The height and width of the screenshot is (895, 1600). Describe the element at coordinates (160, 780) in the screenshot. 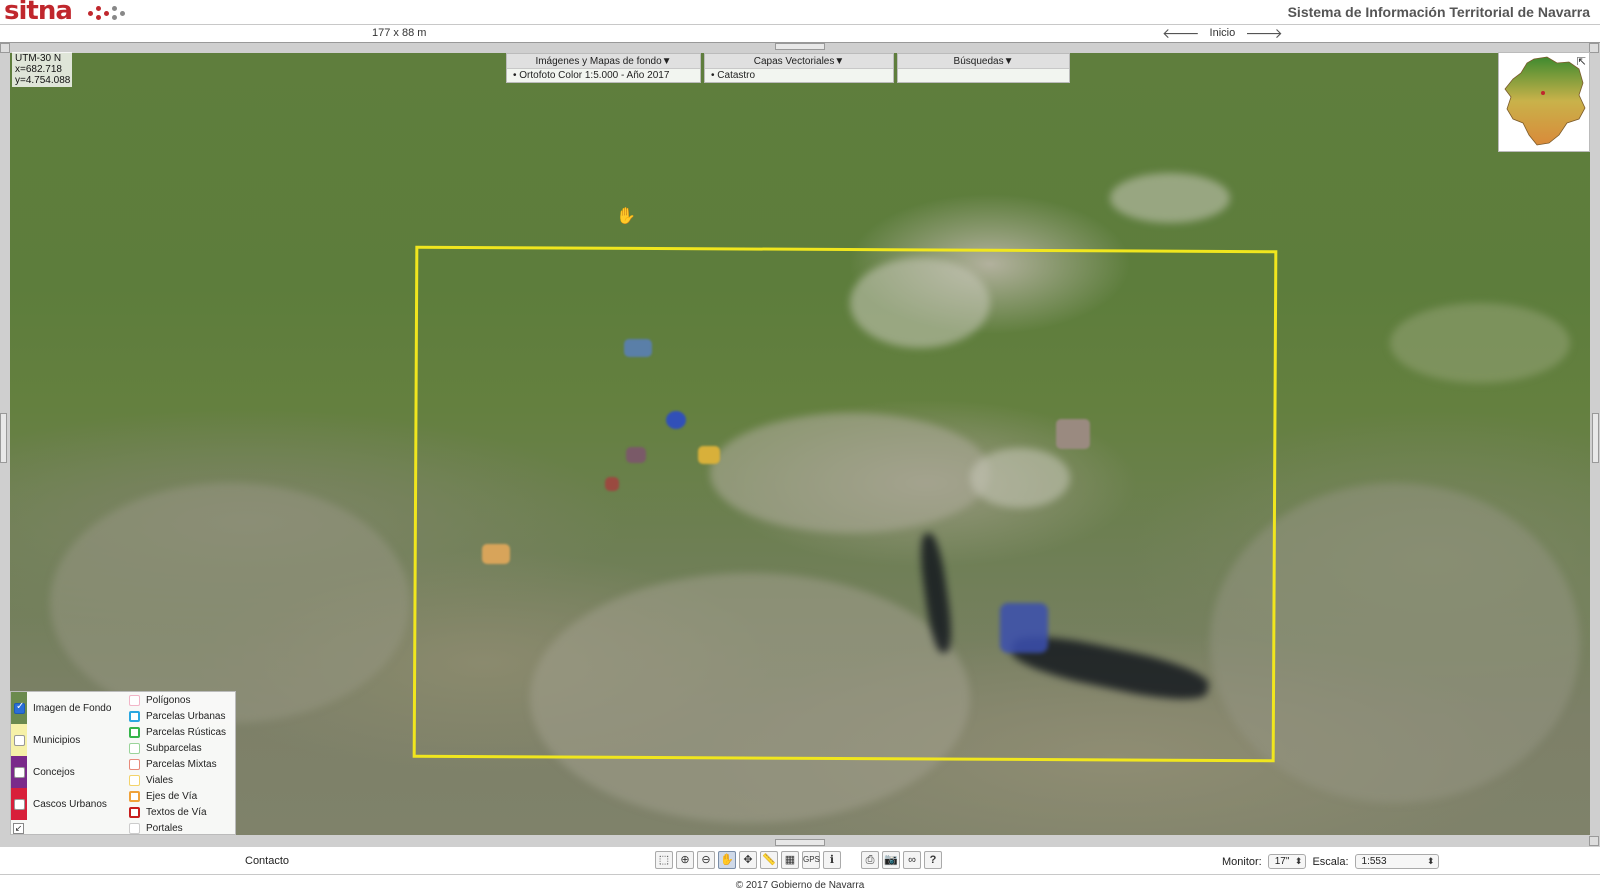

I see `legend-label: Viales` at that location.